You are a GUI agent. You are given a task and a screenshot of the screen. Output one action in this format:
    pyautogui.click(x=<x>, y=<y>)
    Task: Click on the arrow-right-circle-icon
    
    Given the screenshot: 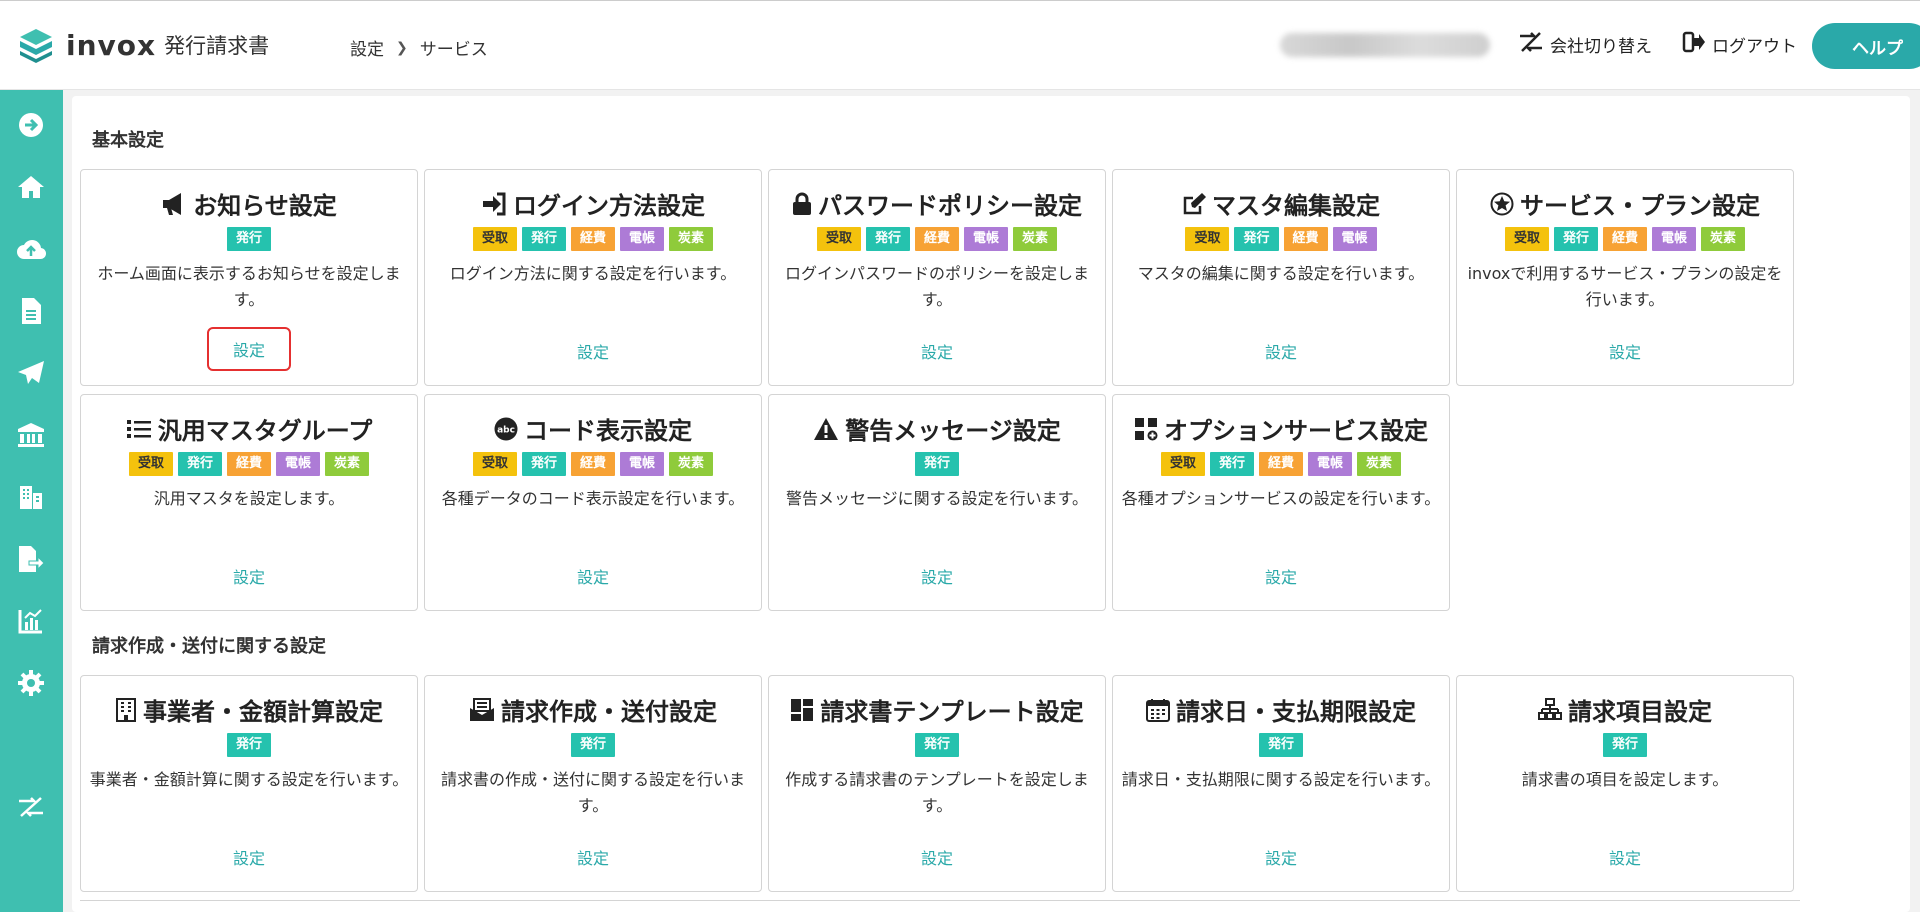 What is the action you would take?
    pyautogui.click(x=31, y=125)
    